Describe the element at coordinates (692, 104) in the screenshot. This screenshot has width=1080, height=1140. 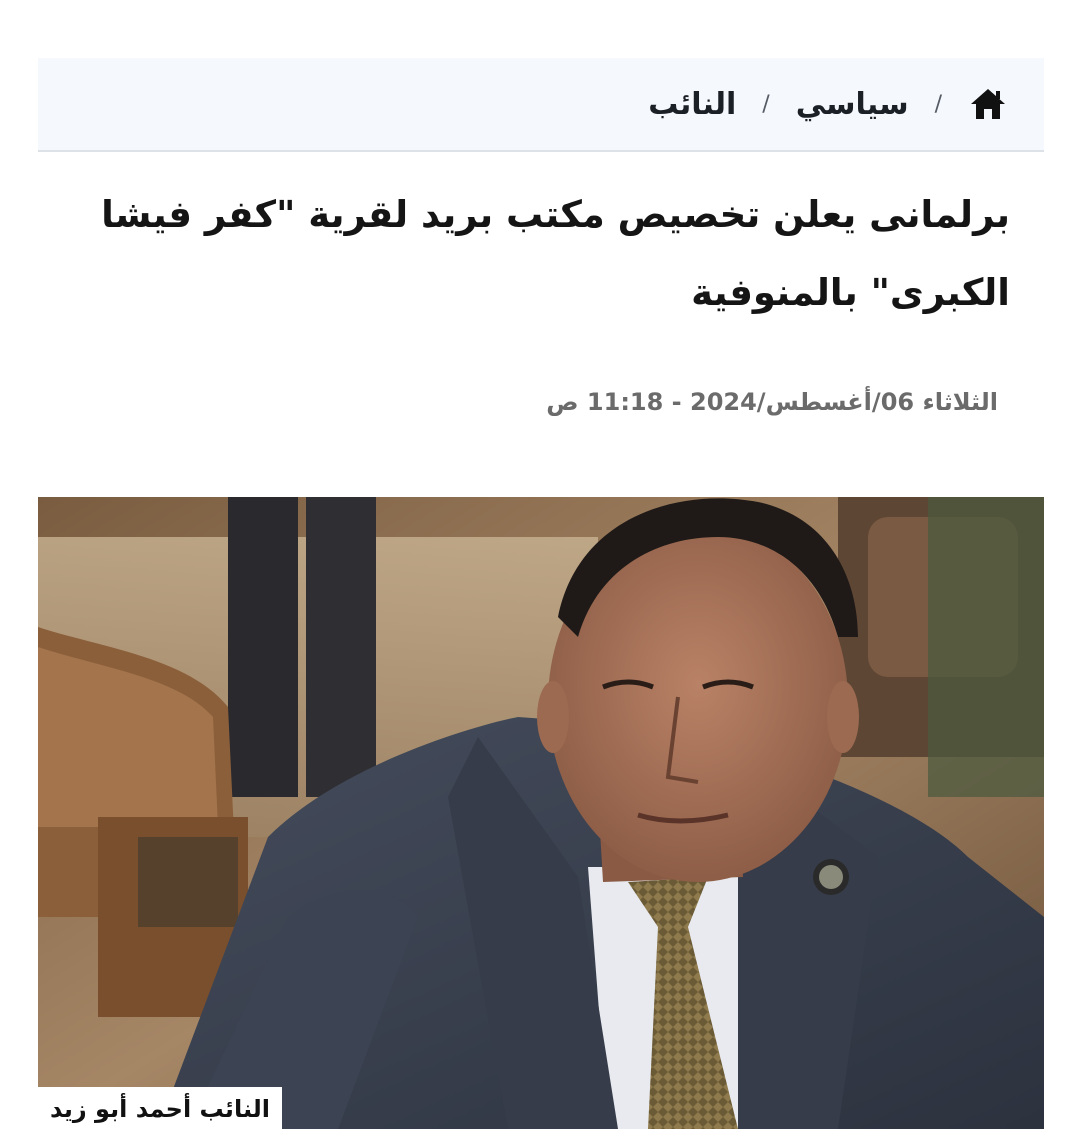
I see `breadcrumb-item-mp: النائب` at that location.